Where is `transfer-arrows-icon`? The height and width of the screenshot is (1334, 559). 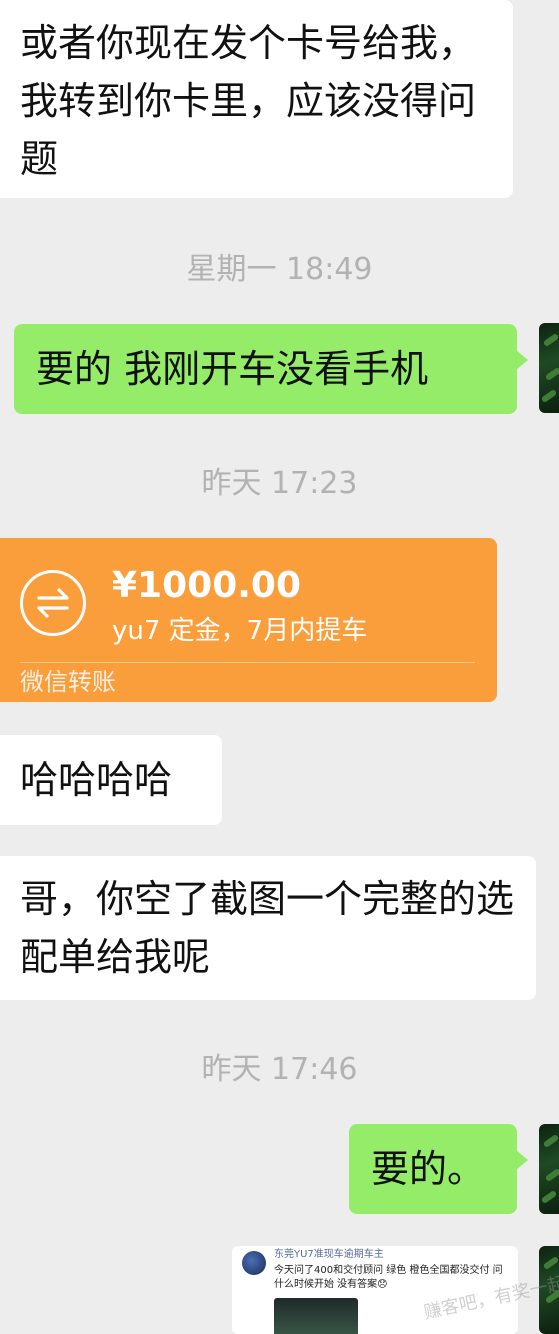
transfer-arrows-icon is located at coordinates (53, 603).